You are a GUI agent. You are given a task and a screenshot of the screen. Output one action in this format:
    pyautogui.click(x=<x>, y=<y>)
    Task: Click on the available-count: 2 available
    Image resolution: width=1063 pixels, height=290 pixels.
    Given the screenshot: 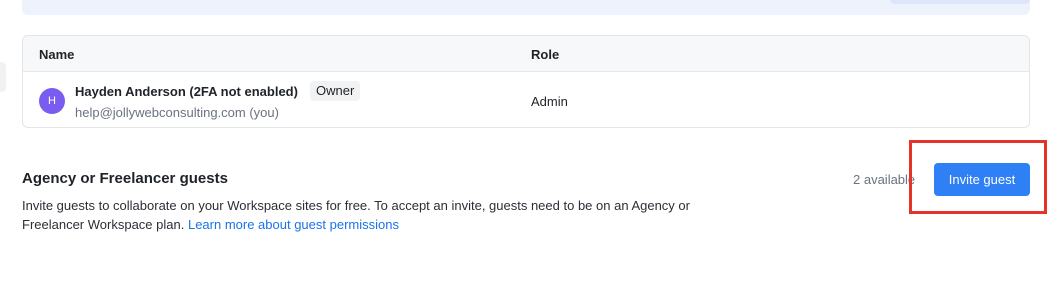 What is the action you would take?
    pyautogui.click(x=884, y=179)
    